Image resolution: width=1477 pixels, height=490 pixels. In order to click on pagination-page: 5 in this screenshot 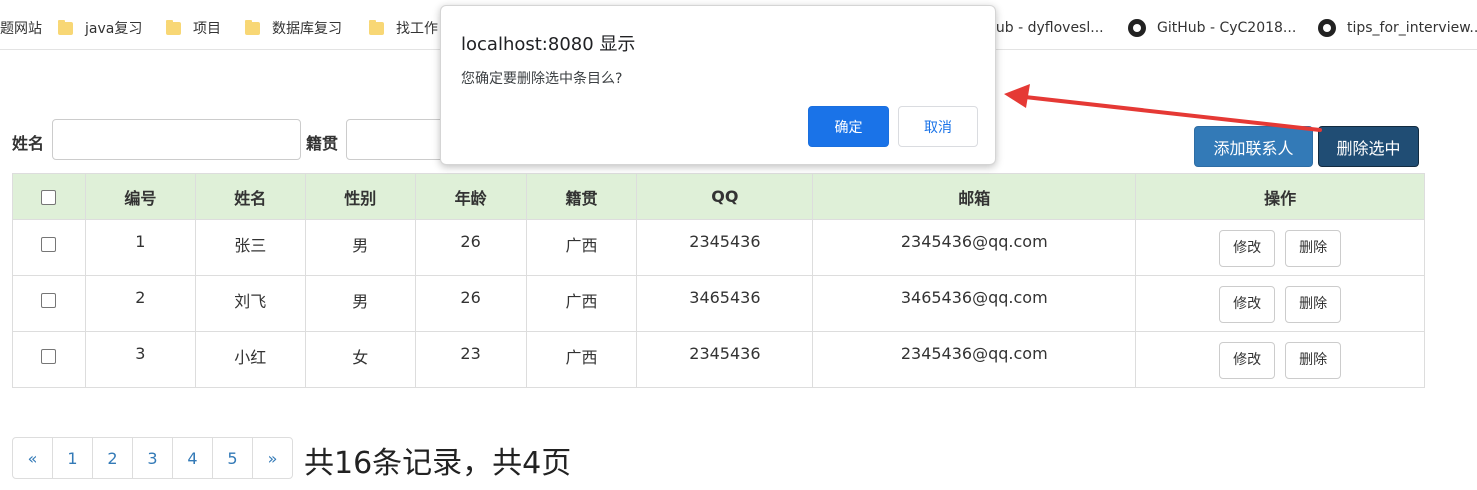, I will do `click(232, 458)`.